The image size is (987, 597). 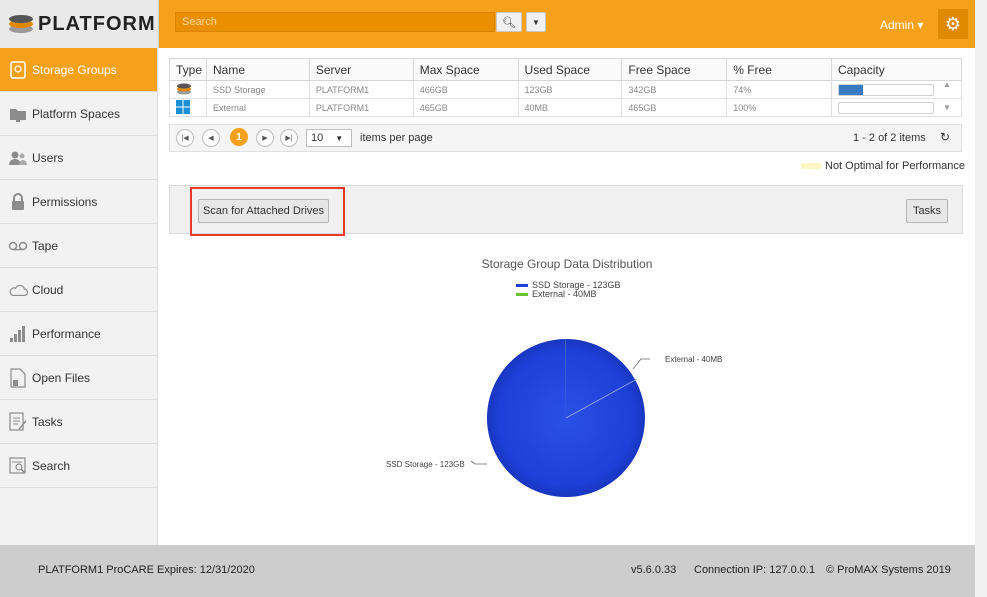 I want to click on sidebar-item-label: Platform Spaces, so click(x=76, y=113).